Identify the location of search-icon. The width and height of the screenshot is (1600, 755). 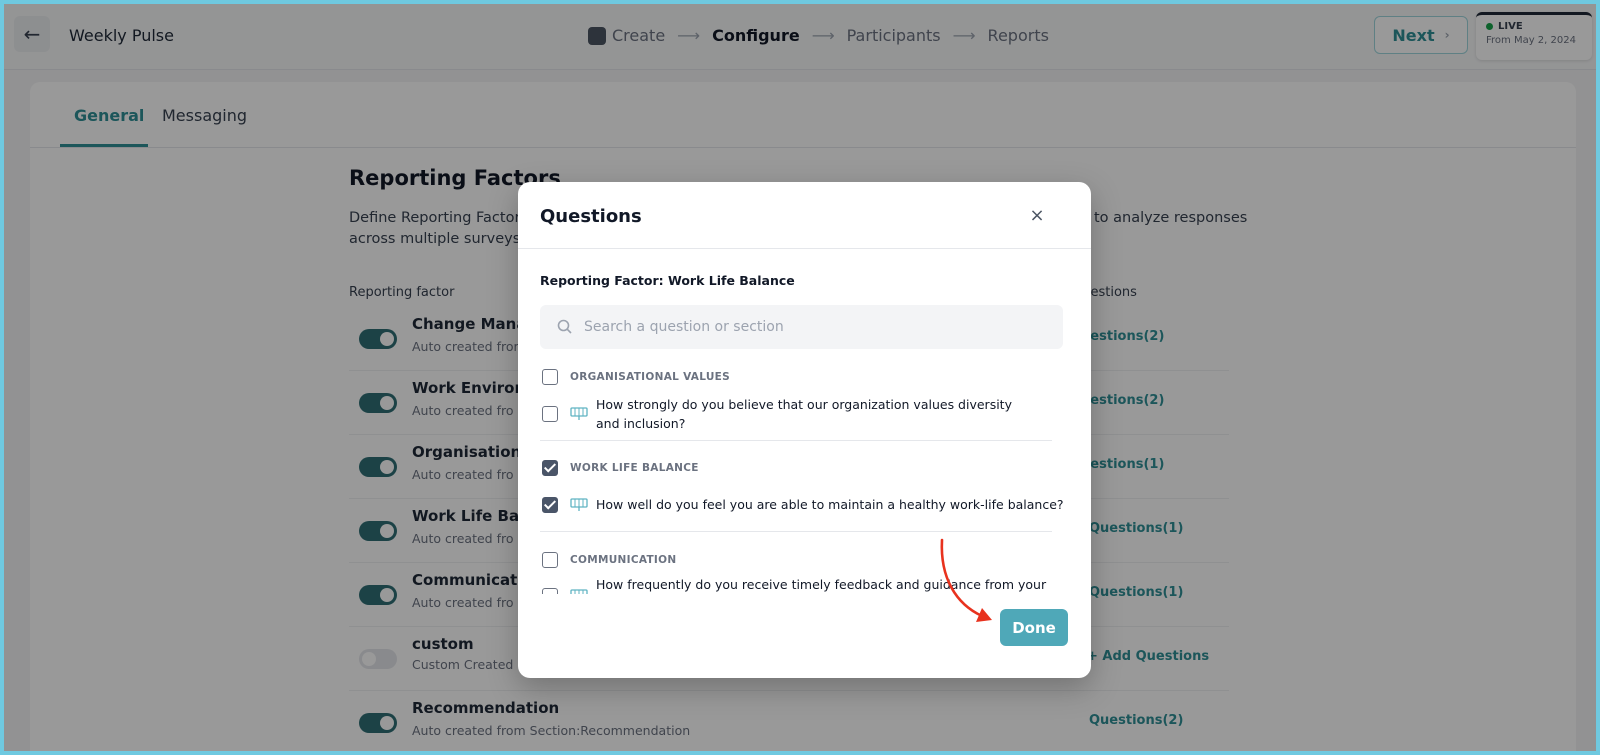
(564, 326).